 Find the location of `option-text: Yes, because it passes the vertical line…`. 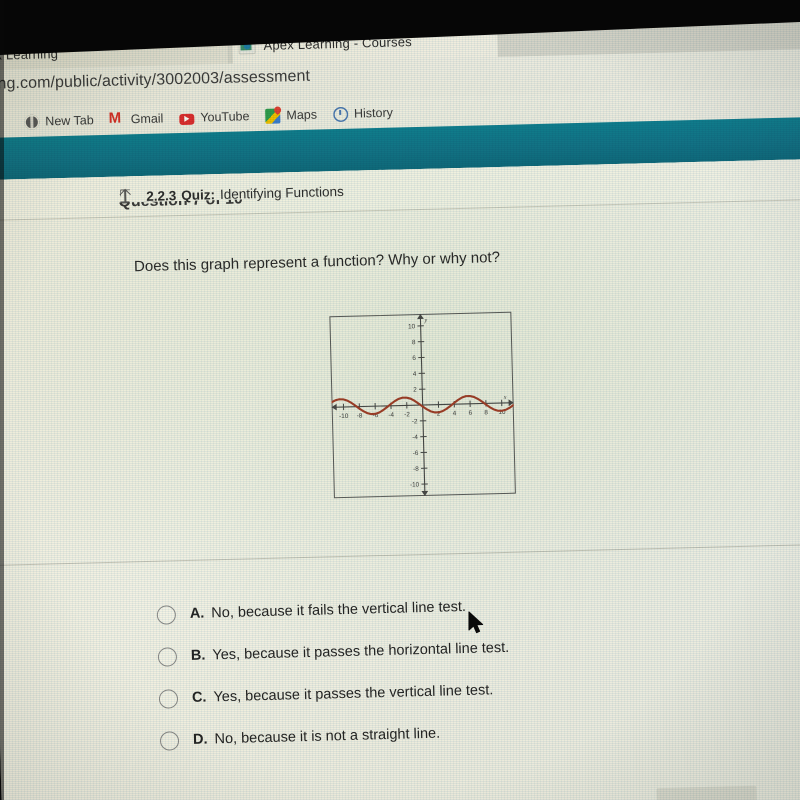

option-text: Yes, because it passes the vertical line… is located at coordinates (353, 694).